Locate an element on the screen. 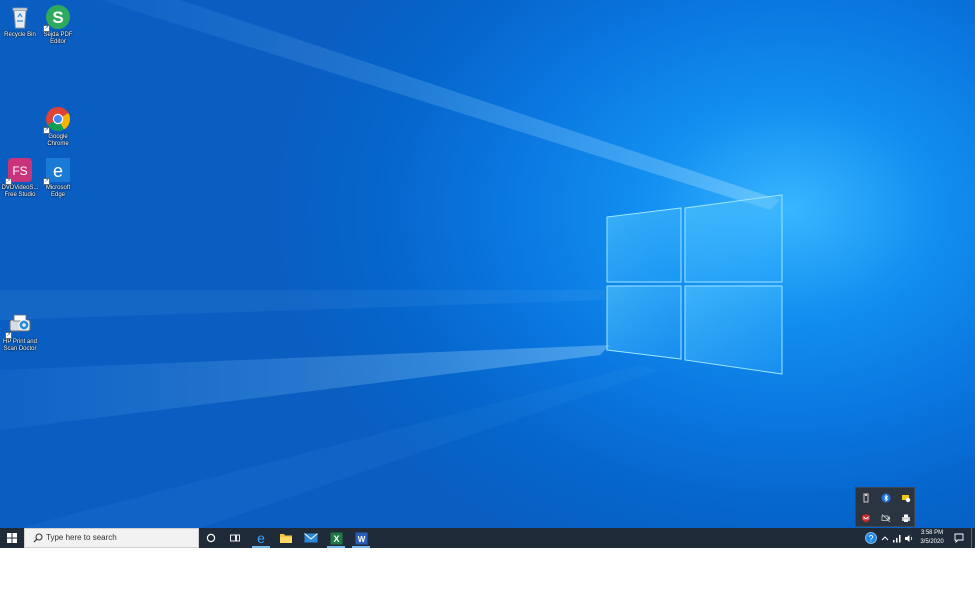 The height and width of the screenshot is (600, 975). cortana-button is located at coordinates (211, 538).